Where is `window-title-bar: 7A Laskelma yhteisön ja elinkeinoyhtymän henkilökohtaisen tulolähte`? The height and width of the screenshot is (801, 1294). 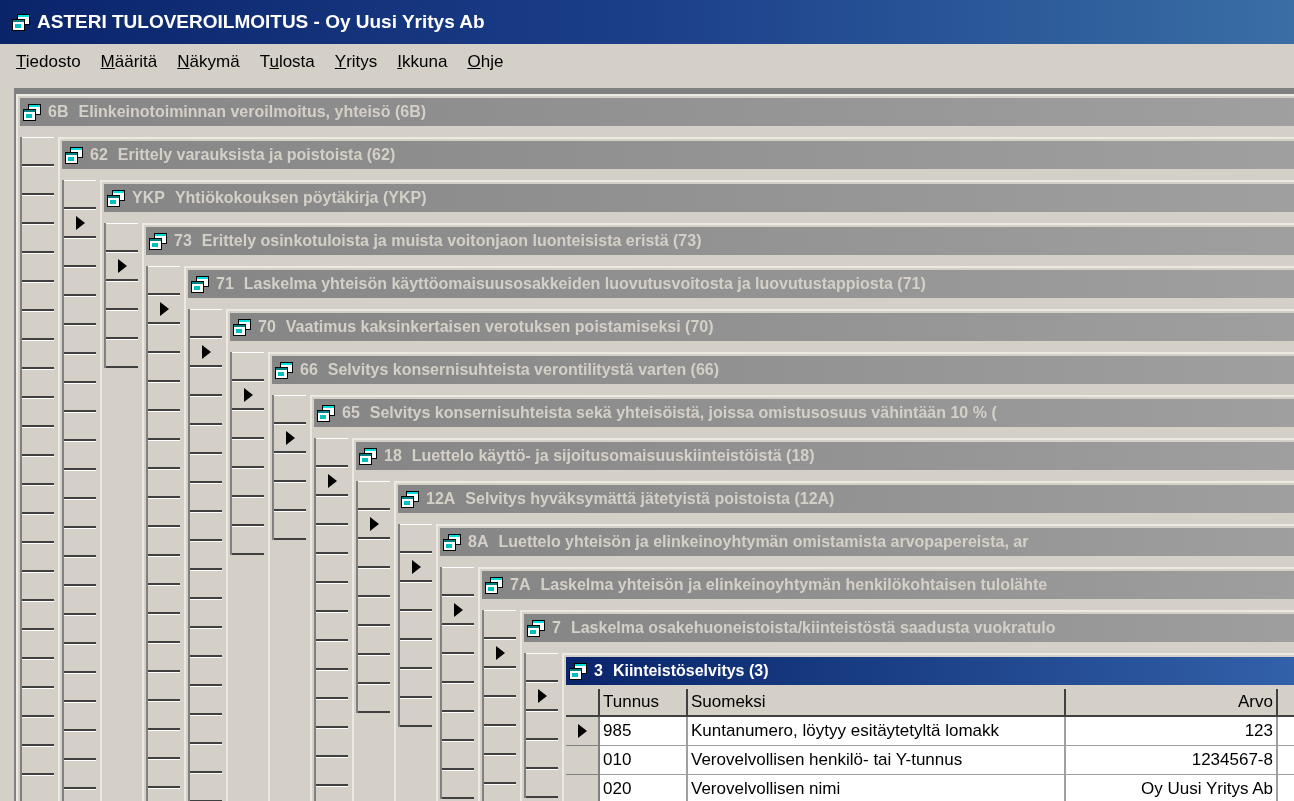 window-title-bar: 7A Laskelma yhteisön ja elinkeinoyhtymän henkilökohtaisen tulolähte is located at coordinates (888, 585).